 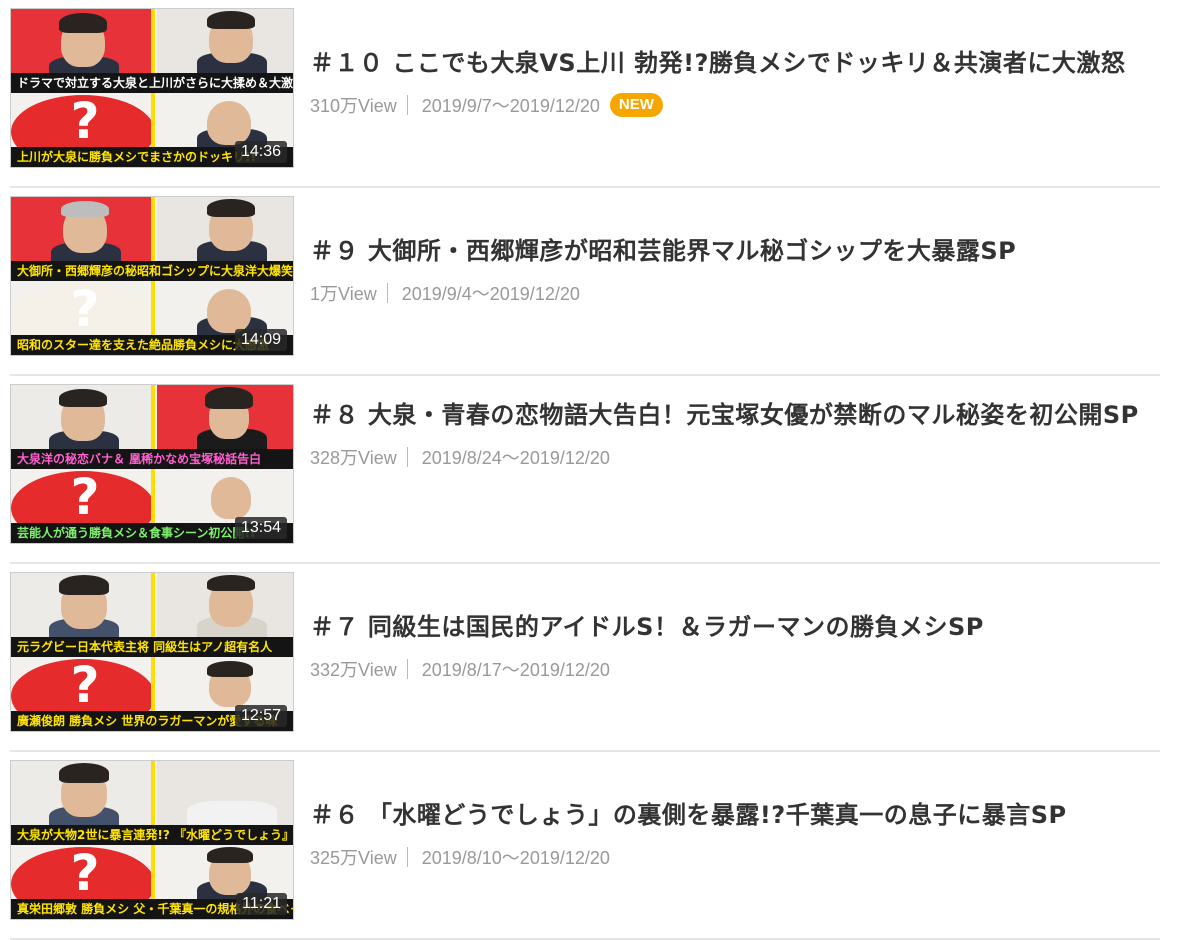 I want to click on episode-title: ＃６ 「水曜どうでしょう」の裏側を暴露!?千葉真一の息子に暴言SP, so click(x=735, y=815).